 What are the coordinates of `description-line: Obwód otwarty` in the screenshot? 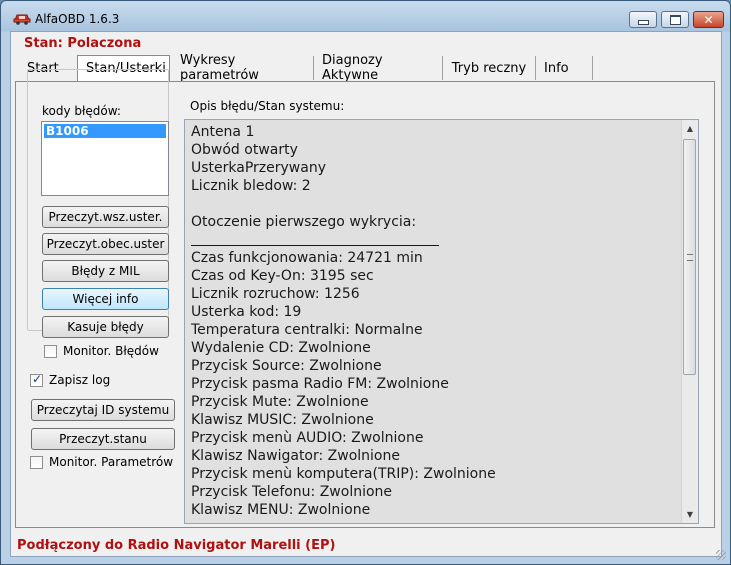 It's located at (244, 150).